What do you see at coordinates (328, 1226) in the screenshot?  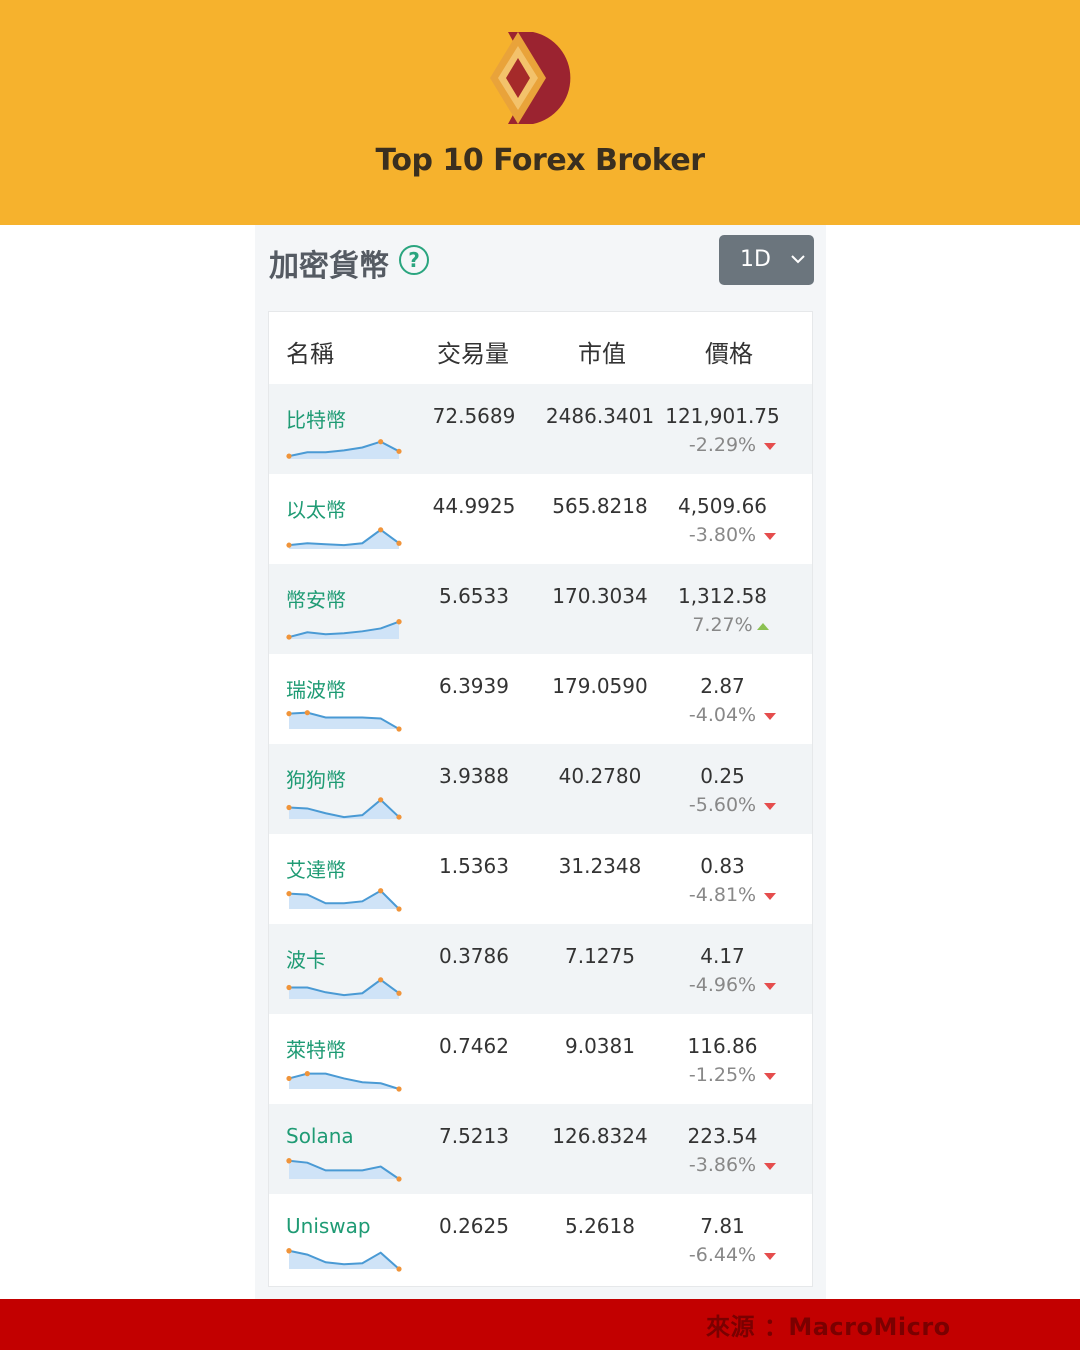 I see `coin-name-link: Uniswap` at bounding box center [328, 1226].